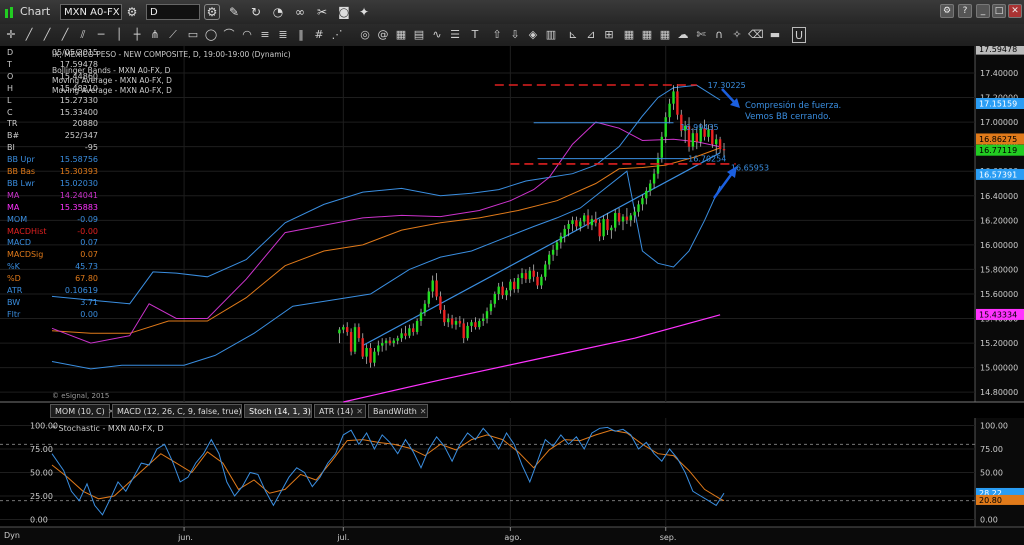 Image resolution: width=1024 pixels, height=545 pixels. I want to click on indicator-tab: MOM (10, C)✕, so click(82, 411).